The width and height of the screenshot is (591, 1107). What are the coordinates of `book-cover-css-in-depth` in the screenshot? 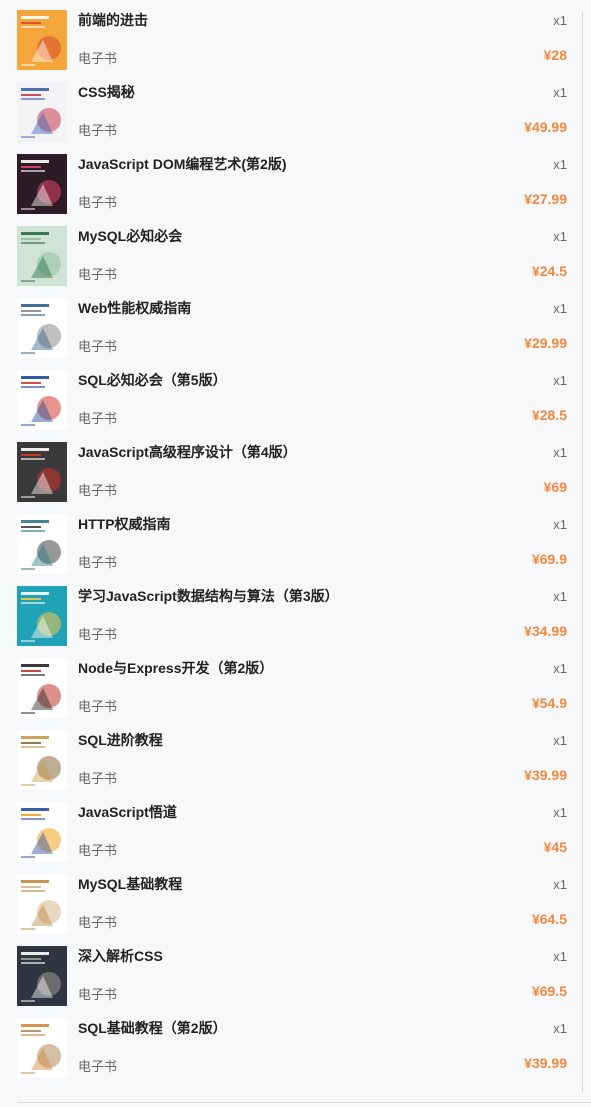 It's located at (42, 976).